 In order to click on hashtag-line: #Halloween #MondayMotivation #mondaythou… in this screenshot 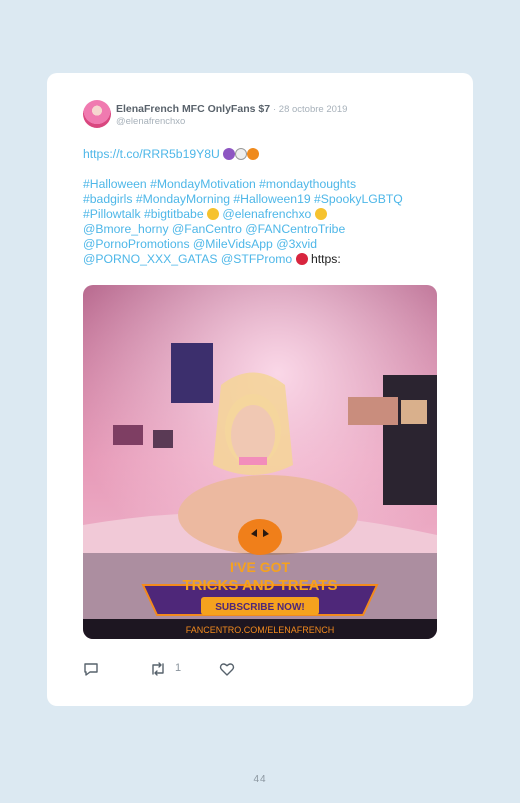, I will do `click(263, 184)`.